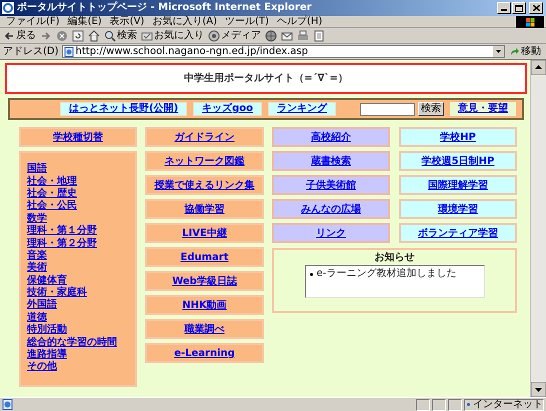  Describe the element at coordinates (515, 51) in the screenshot. I see `arrow-icon` at that location.